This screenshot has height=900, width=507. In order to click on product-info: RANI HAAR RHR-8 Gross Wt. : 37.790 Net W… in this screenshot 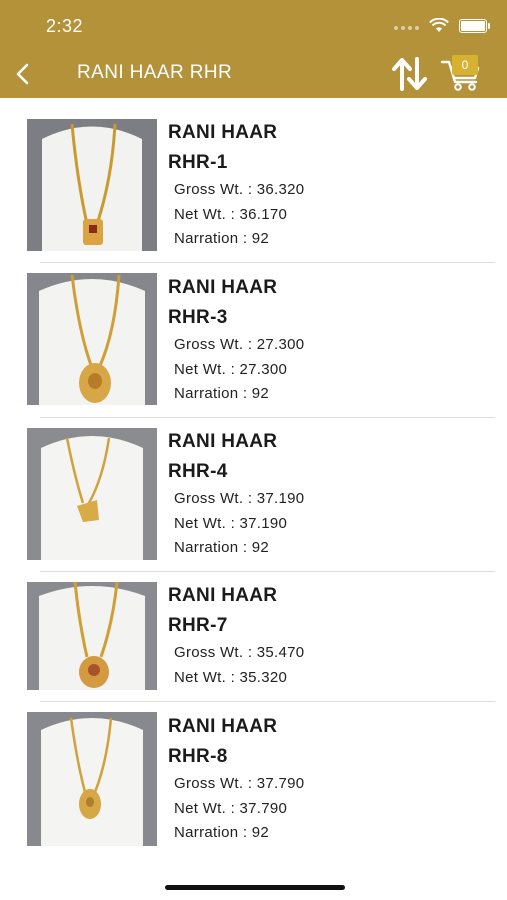, I will do `click(236, 779)`.